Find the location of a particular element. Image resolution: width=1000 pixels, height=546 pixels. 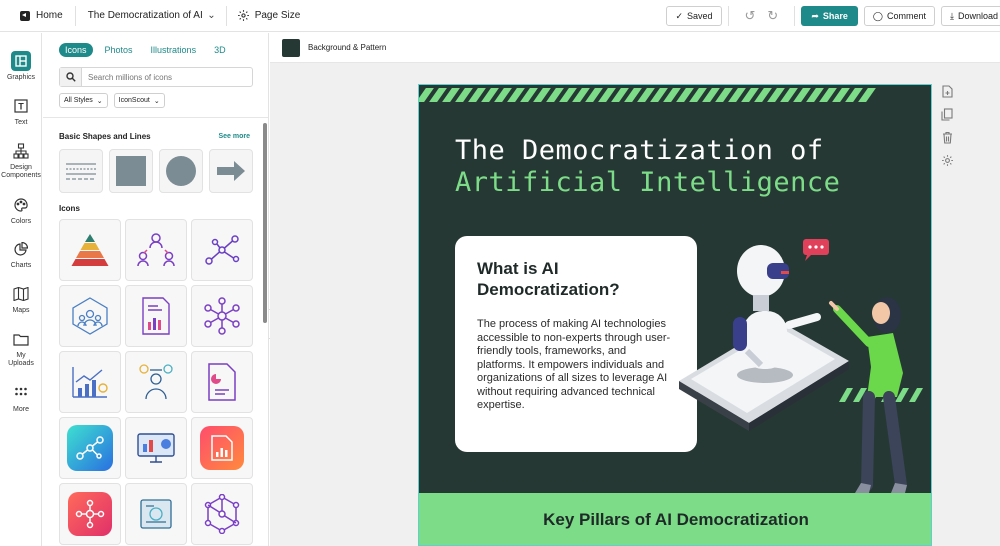

rail-item-design-components: Design Components is located at coordinates (21, 160).